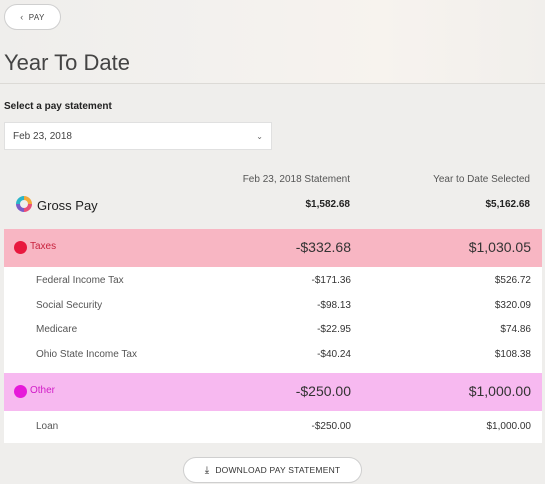 This screenshot has height=484, width=545. Describe the element at coordinates (273, 306) in the screenshot. I see `list-item: Social Security -$98.13 $320.09` at that location.